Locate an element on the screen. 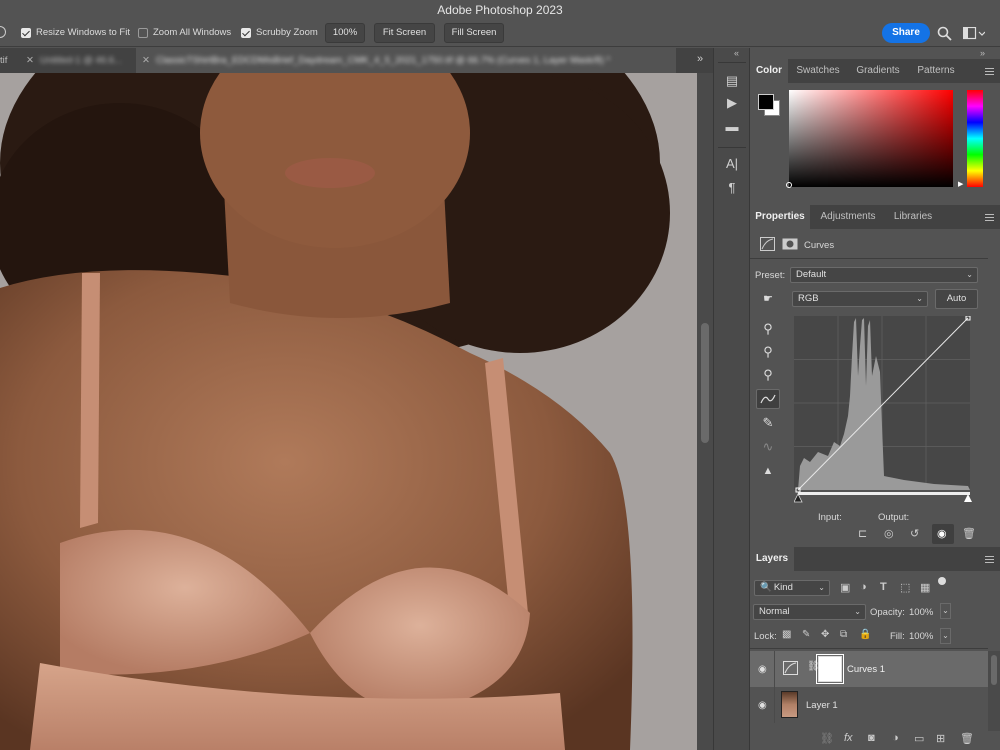 Image resolution: width=1000 pixels, height=750 pixels. layers-panel-tabs: Layers is located at coordinates (875, 559).